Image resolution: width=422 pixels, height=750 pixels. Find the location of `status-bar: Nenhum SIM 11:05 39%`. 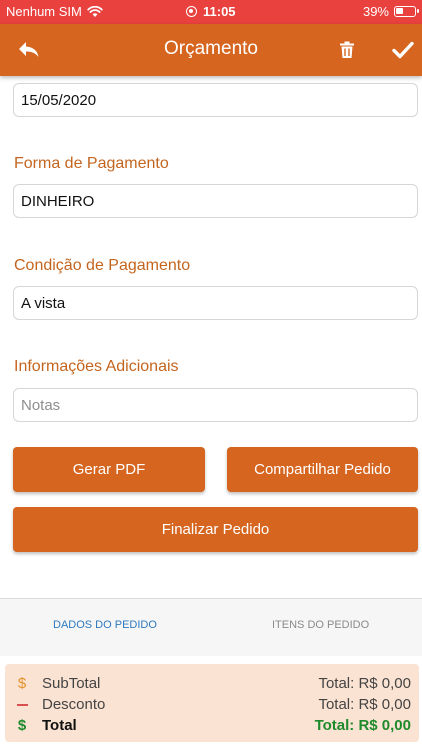

status-bar: Nenhum SIM 11:05 39% is located at coordinates (211, 12).